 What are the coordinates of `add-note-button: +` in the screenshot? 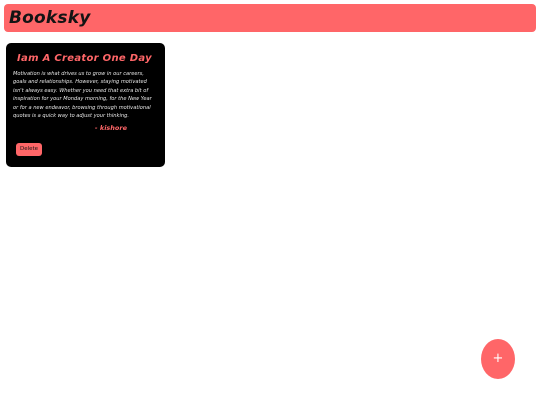 It's located at (498, 359).